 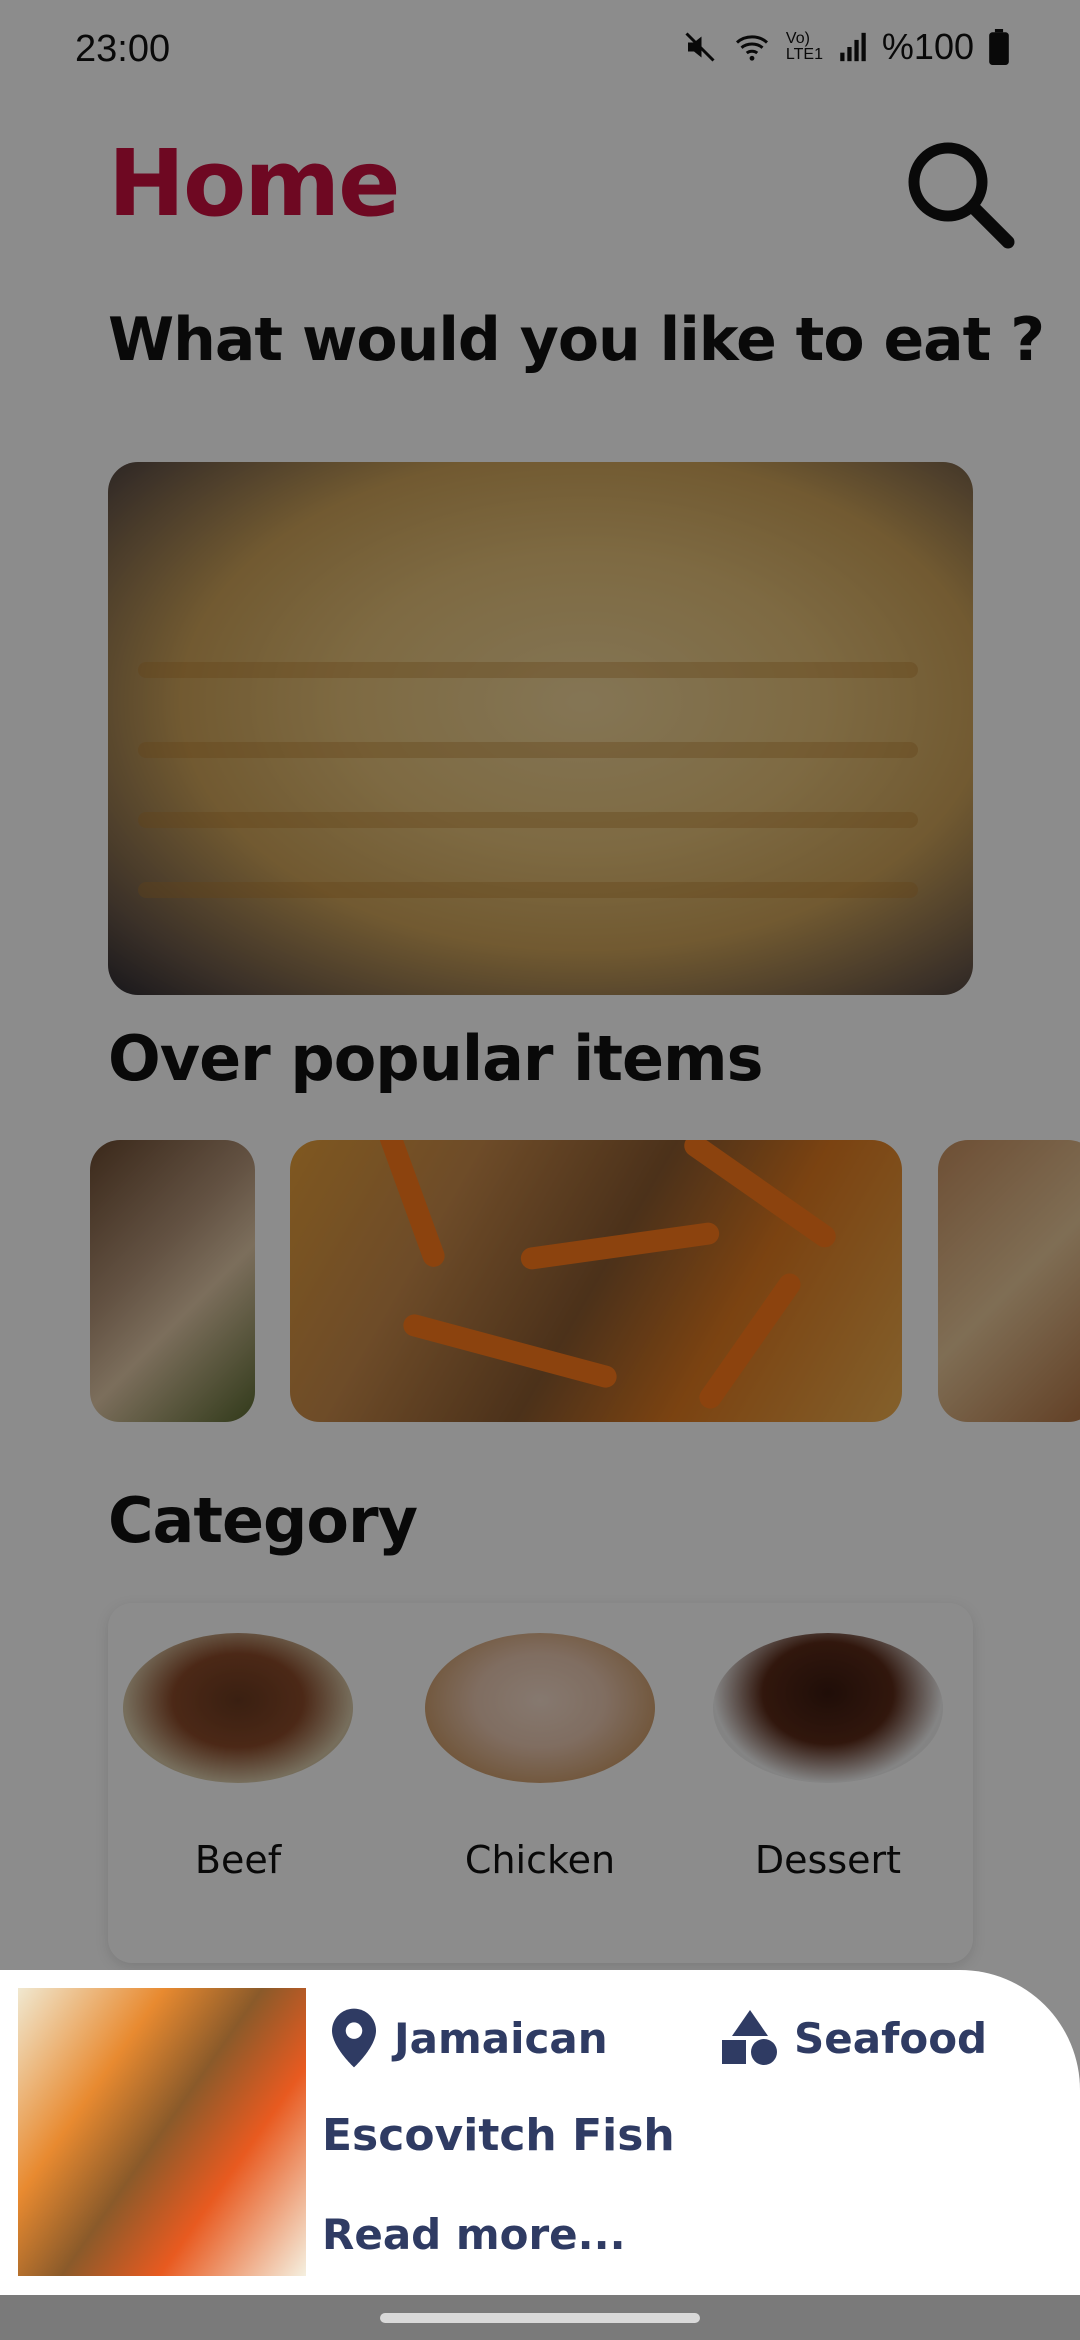 What do you see at coordinates (354, 2038) in the screenshot?
I see `location-pin-icon` at bounding box center [354, 2038].